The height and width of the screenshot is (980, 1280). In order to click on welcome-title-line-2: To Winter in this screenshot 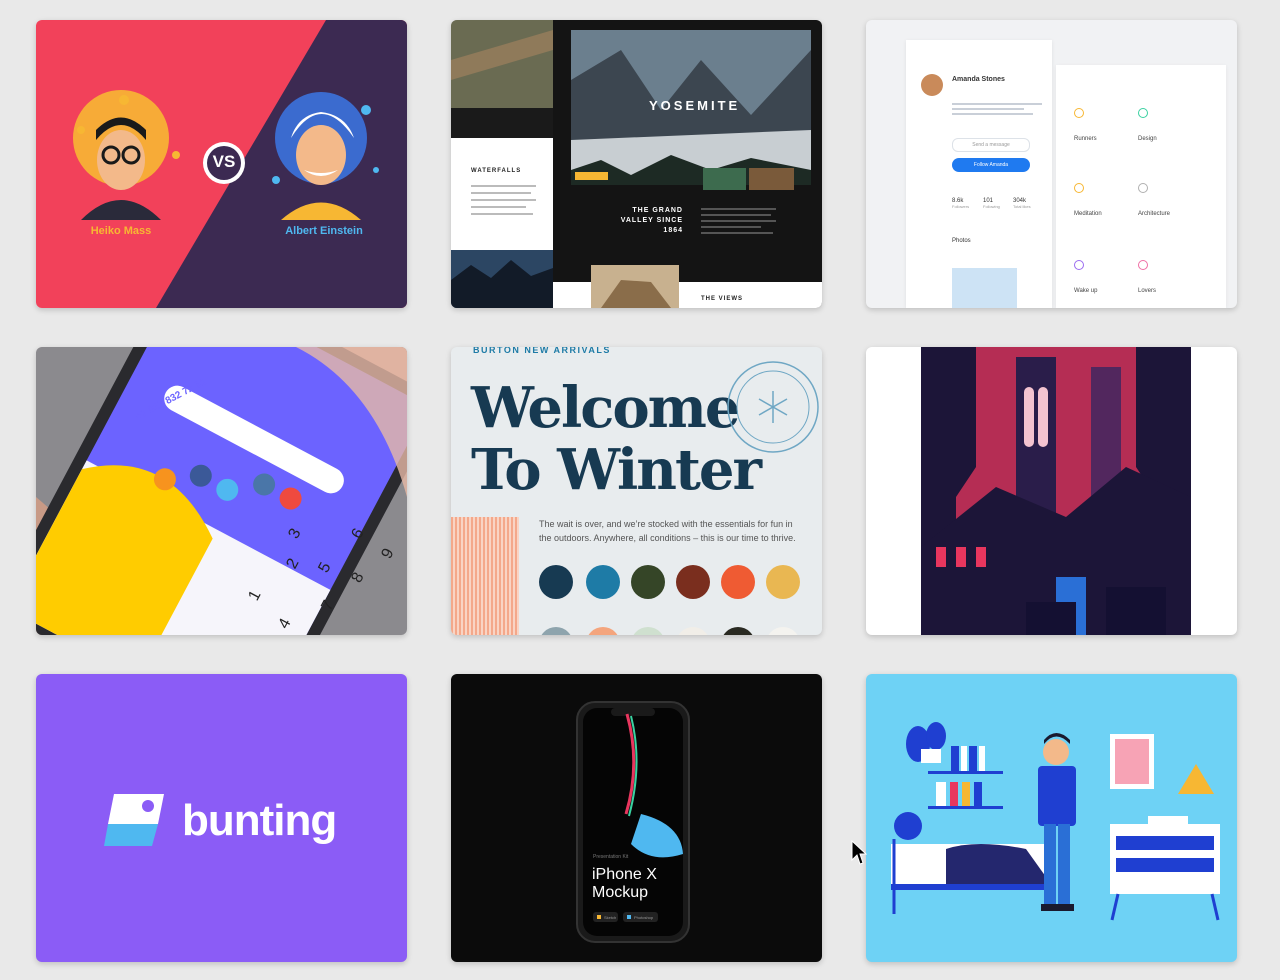, I will do `click(616, 470)`.